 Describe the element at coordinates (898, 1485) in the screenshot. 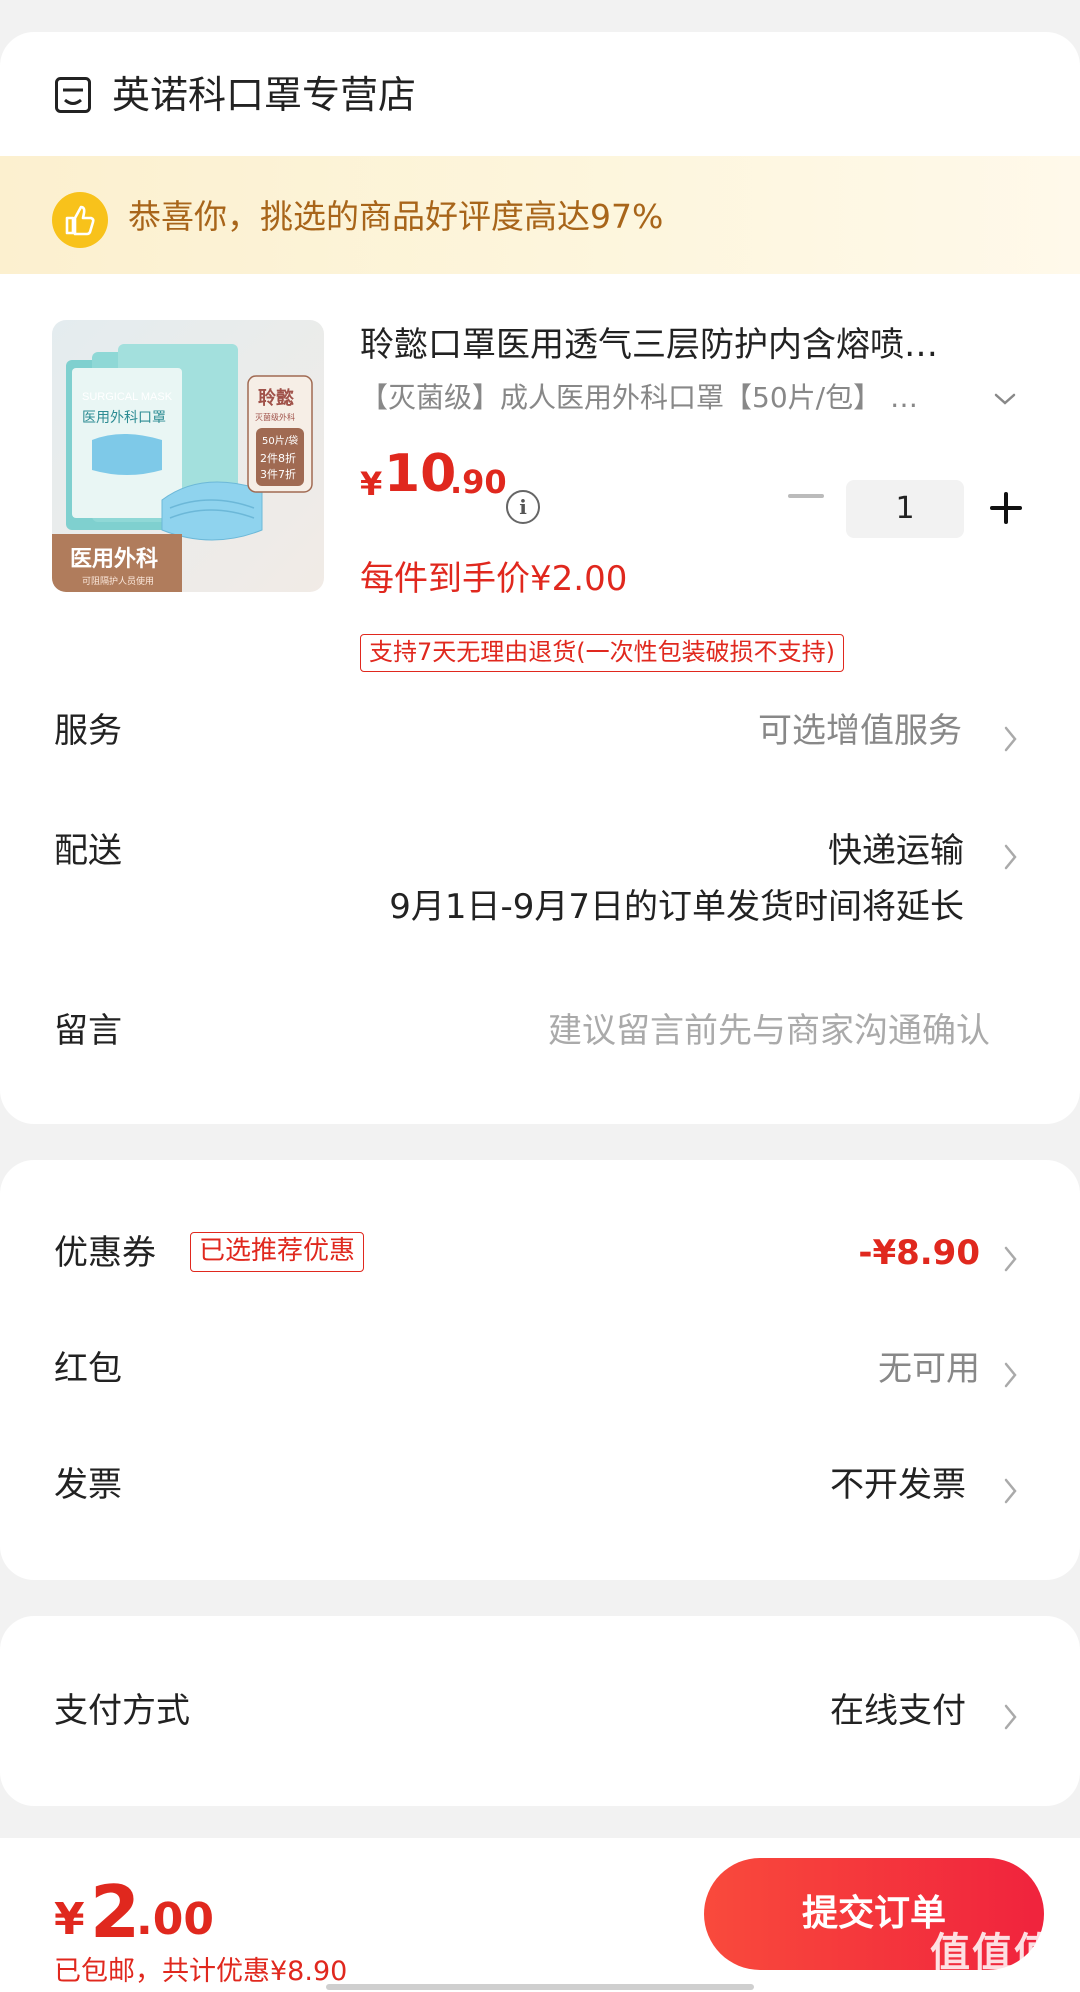

I see `invoice-value: 不开发票` at that location.